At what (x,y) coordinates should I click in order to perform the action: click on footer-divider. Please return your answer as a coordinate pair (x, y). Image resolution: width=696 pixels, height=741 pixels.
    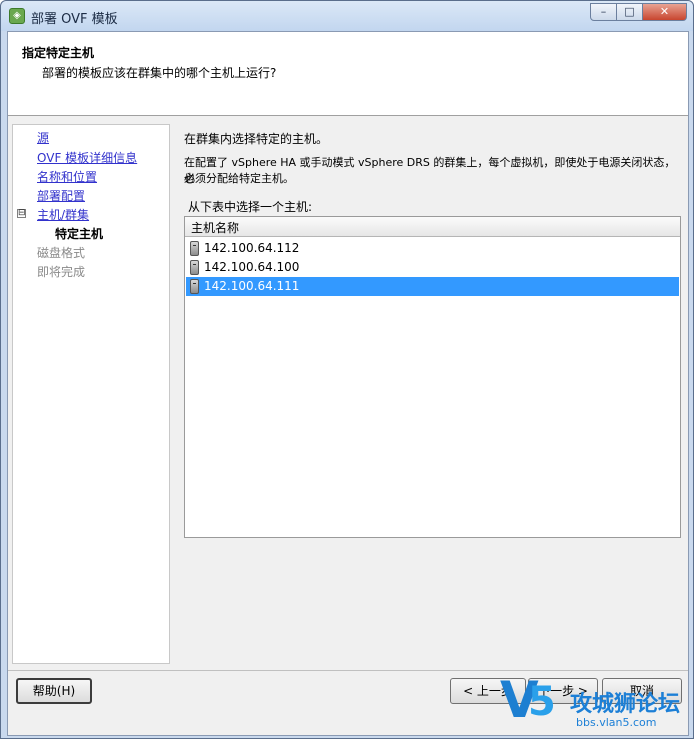
    Looking at the image, I should click on (348, 670).